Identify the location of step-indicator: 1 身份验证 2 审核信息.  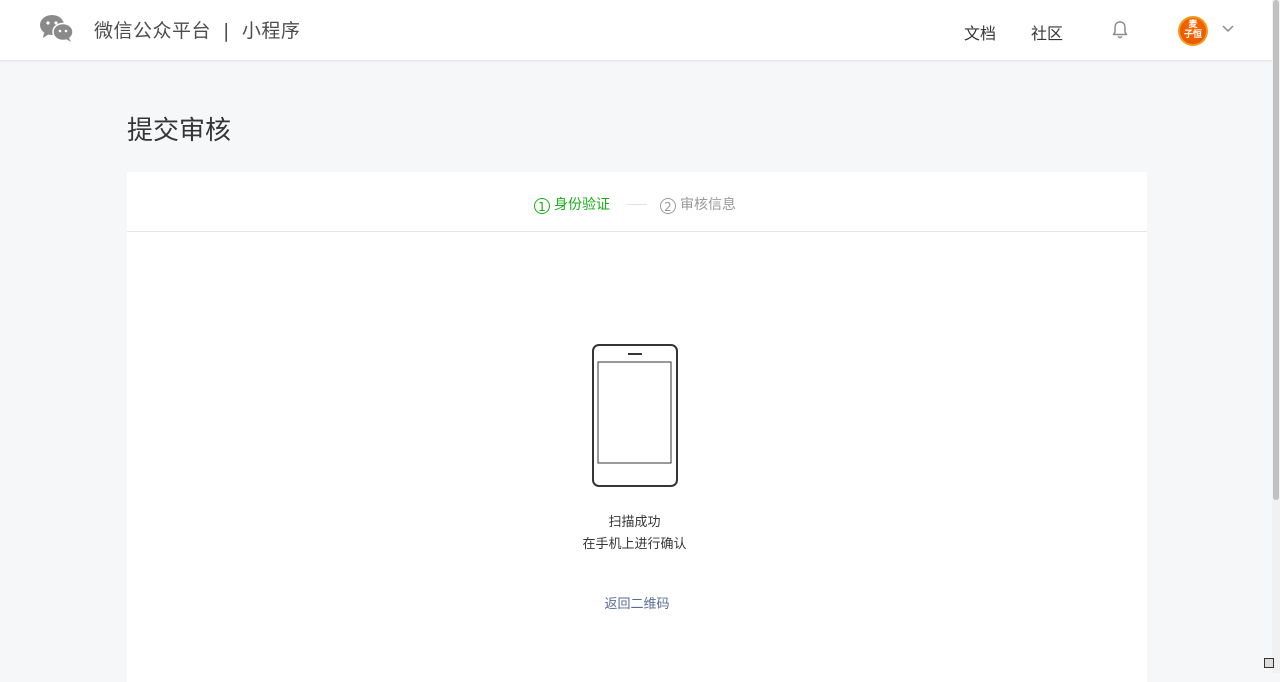
(637, 202).